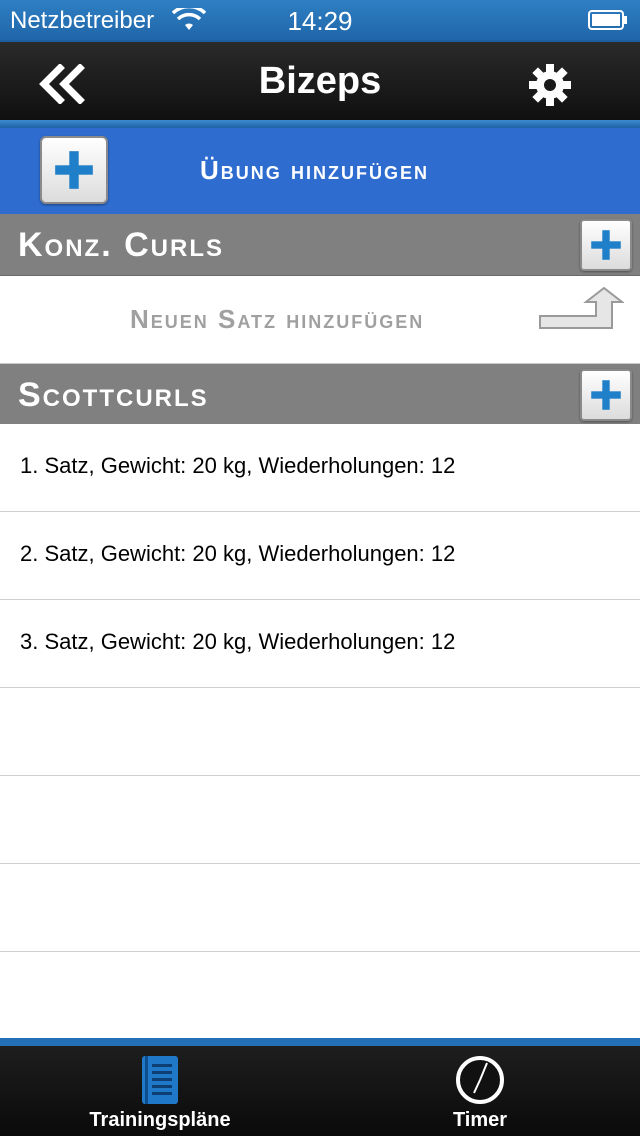 Image resolution: width=640 pixels, height=1136 pixels. What do you see at coordinates (320, 245) in the screenshot?
I see `section-header-konz-curls: Konz. Curls` at bounding box center [320, 245].